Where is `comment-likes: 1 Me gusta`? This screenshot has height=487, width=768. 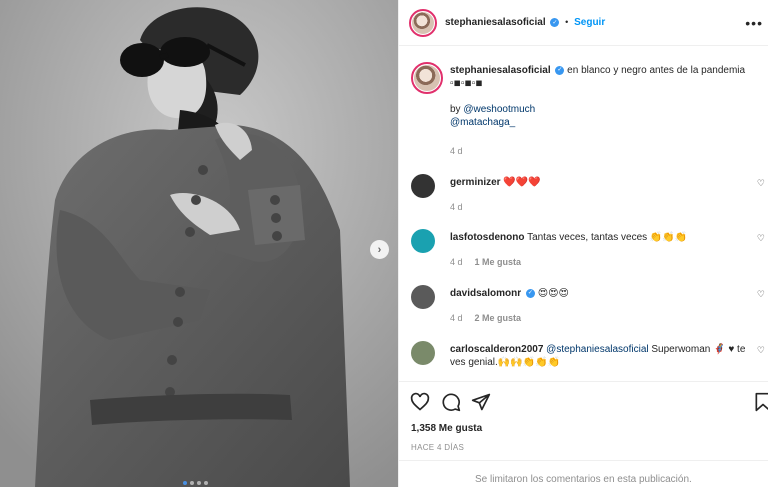
comment-likes: 1 Me gusta is located at coordinates (498, 262).